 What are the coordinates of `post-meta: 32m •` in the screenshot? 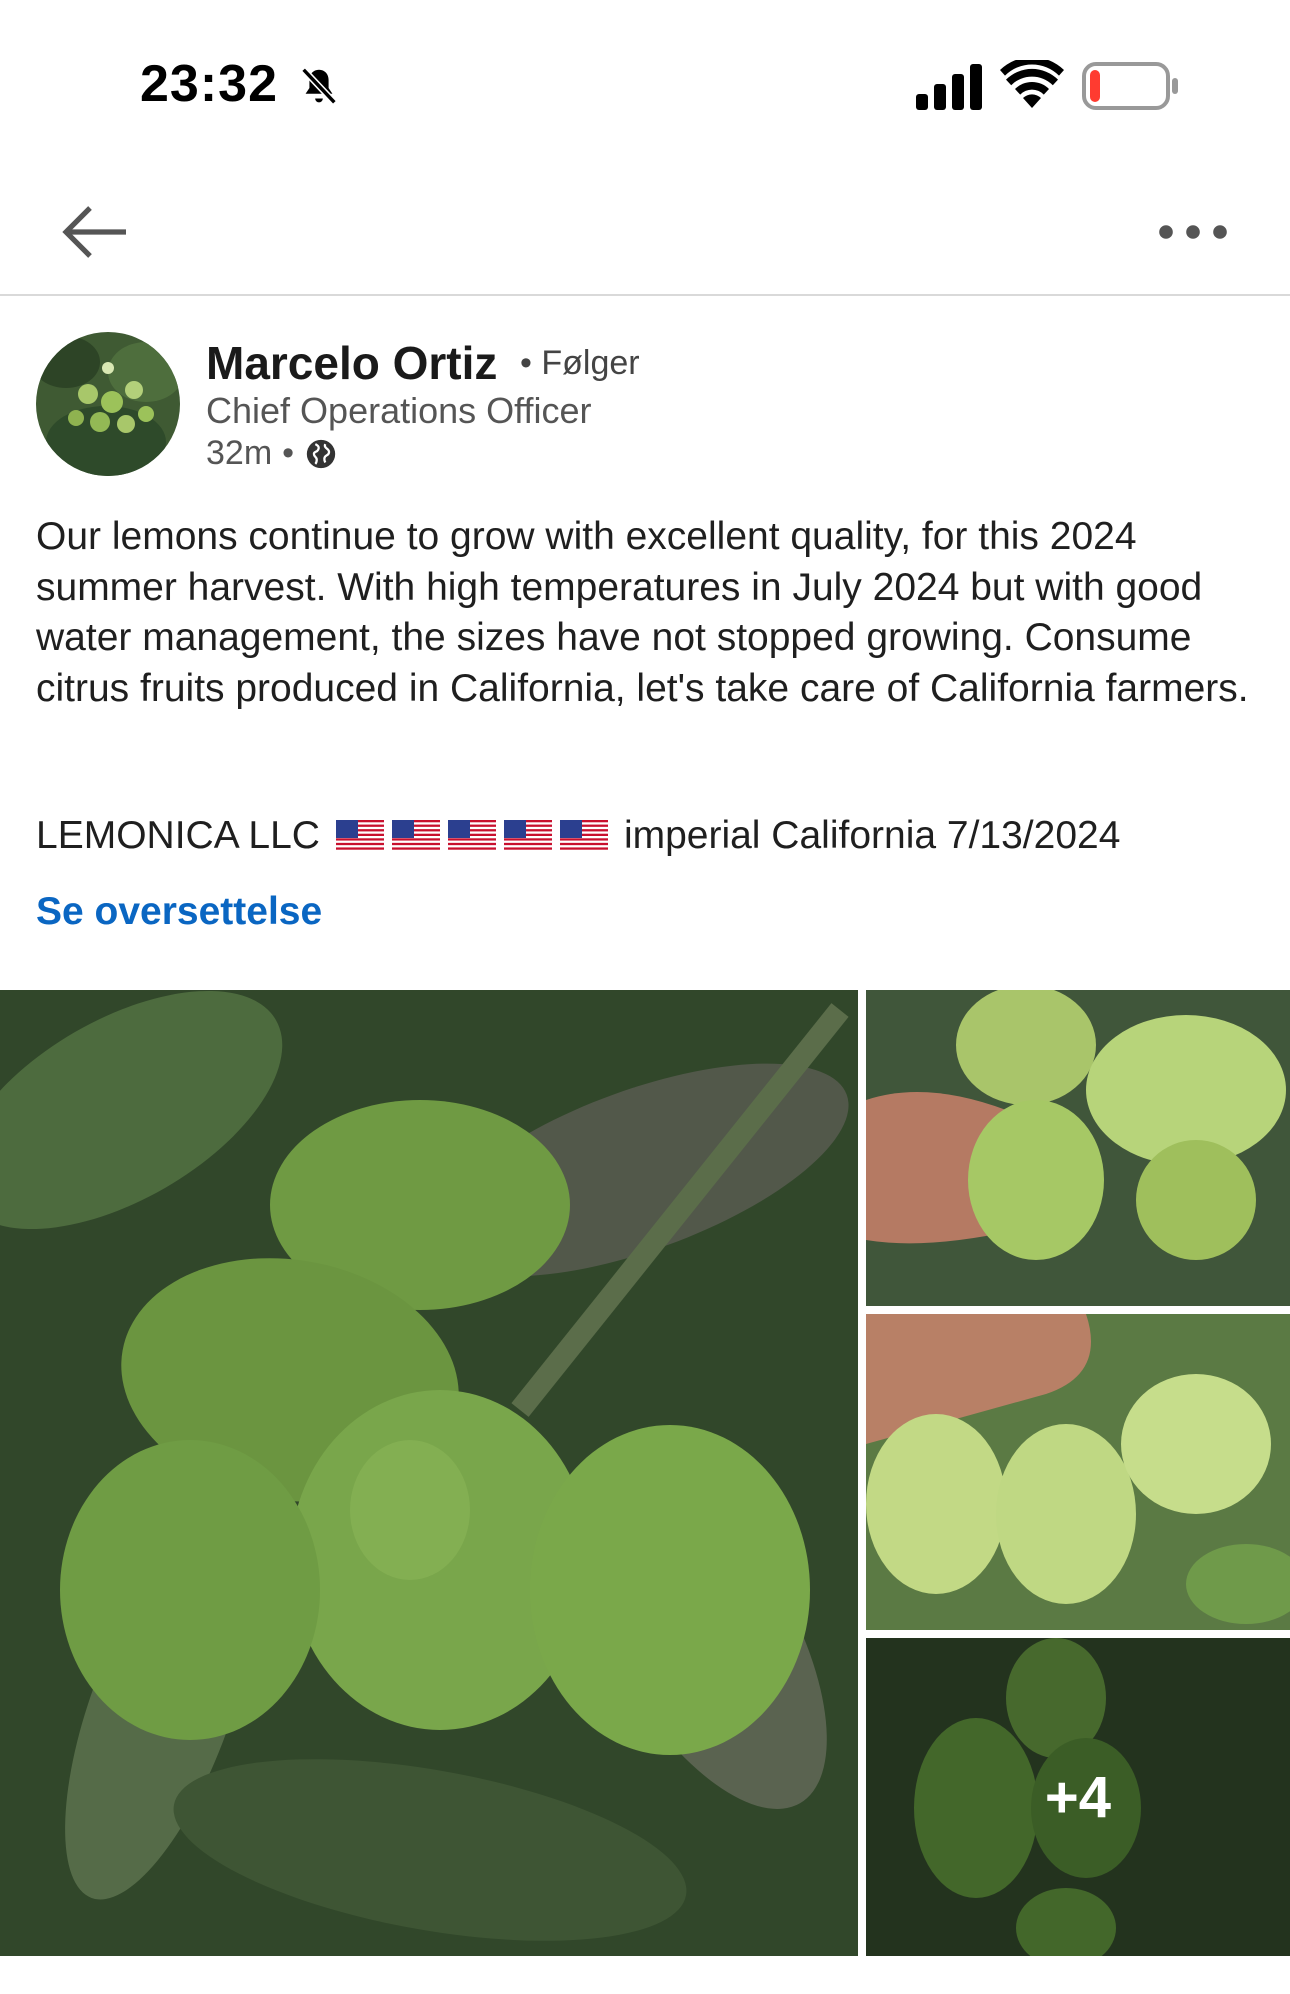 It's located at (272, 453).